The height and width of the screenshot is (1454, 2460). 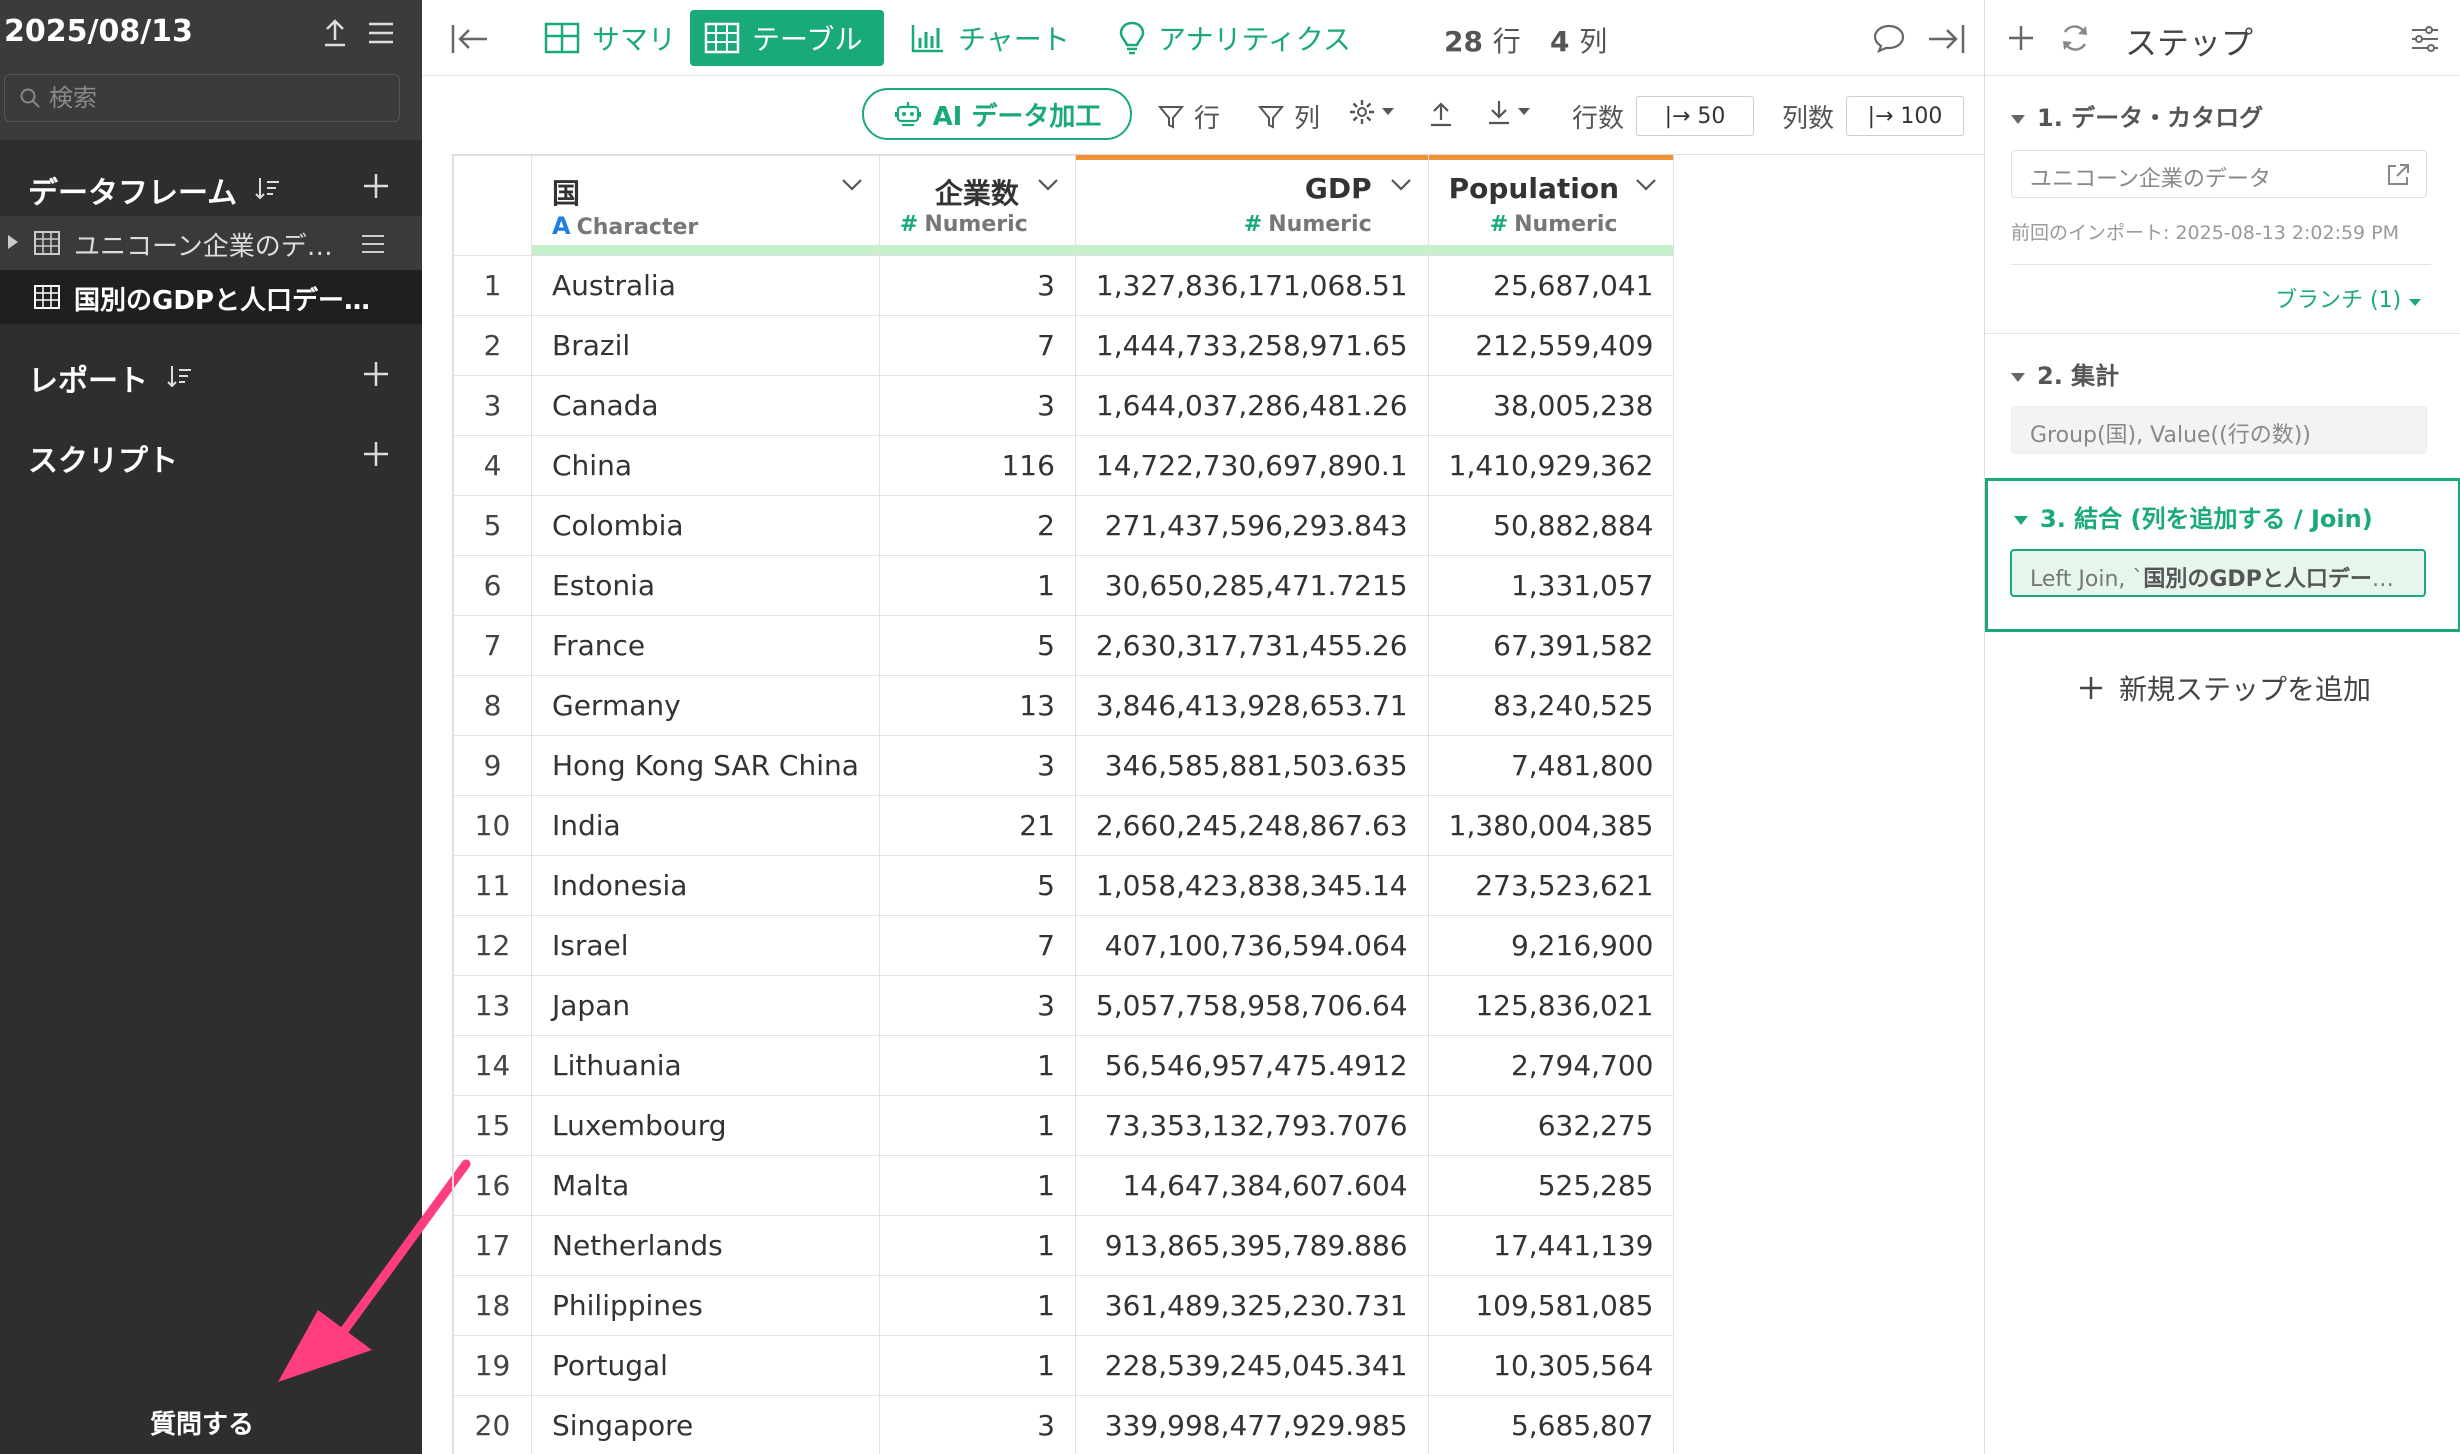 I want to click on cell-country: Singapore, so click(x=705, y=1424).